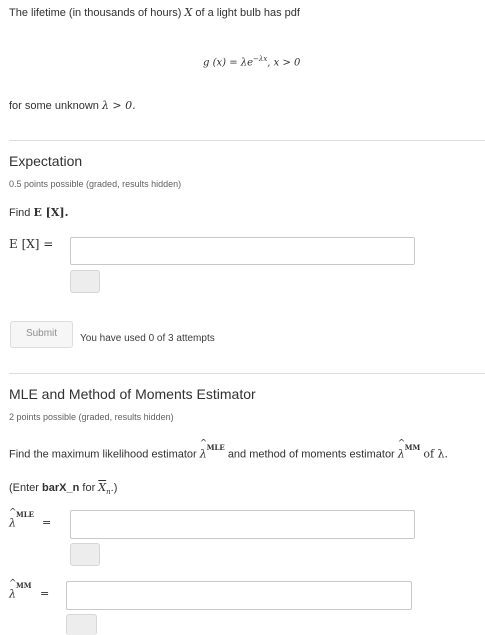 Image resolution: width=485 pixels, height=635 pixels. What do you see at coordinates (45, 593) in the screenshot?
I see `mm-equals: =` at bounding box center [45, 593].